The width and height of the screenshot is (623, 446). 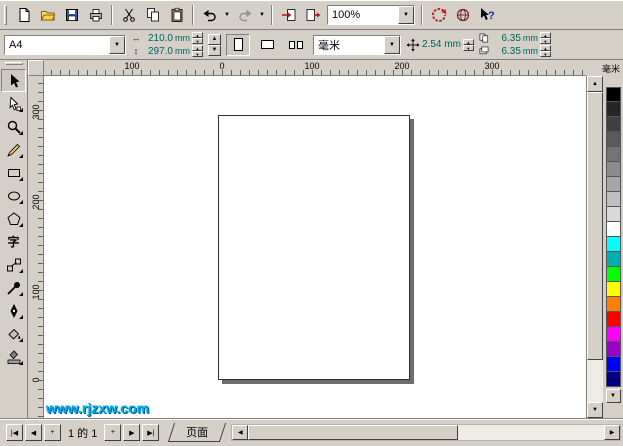 I want to click on text-tool-button: 字, so click(x=13, y=241).